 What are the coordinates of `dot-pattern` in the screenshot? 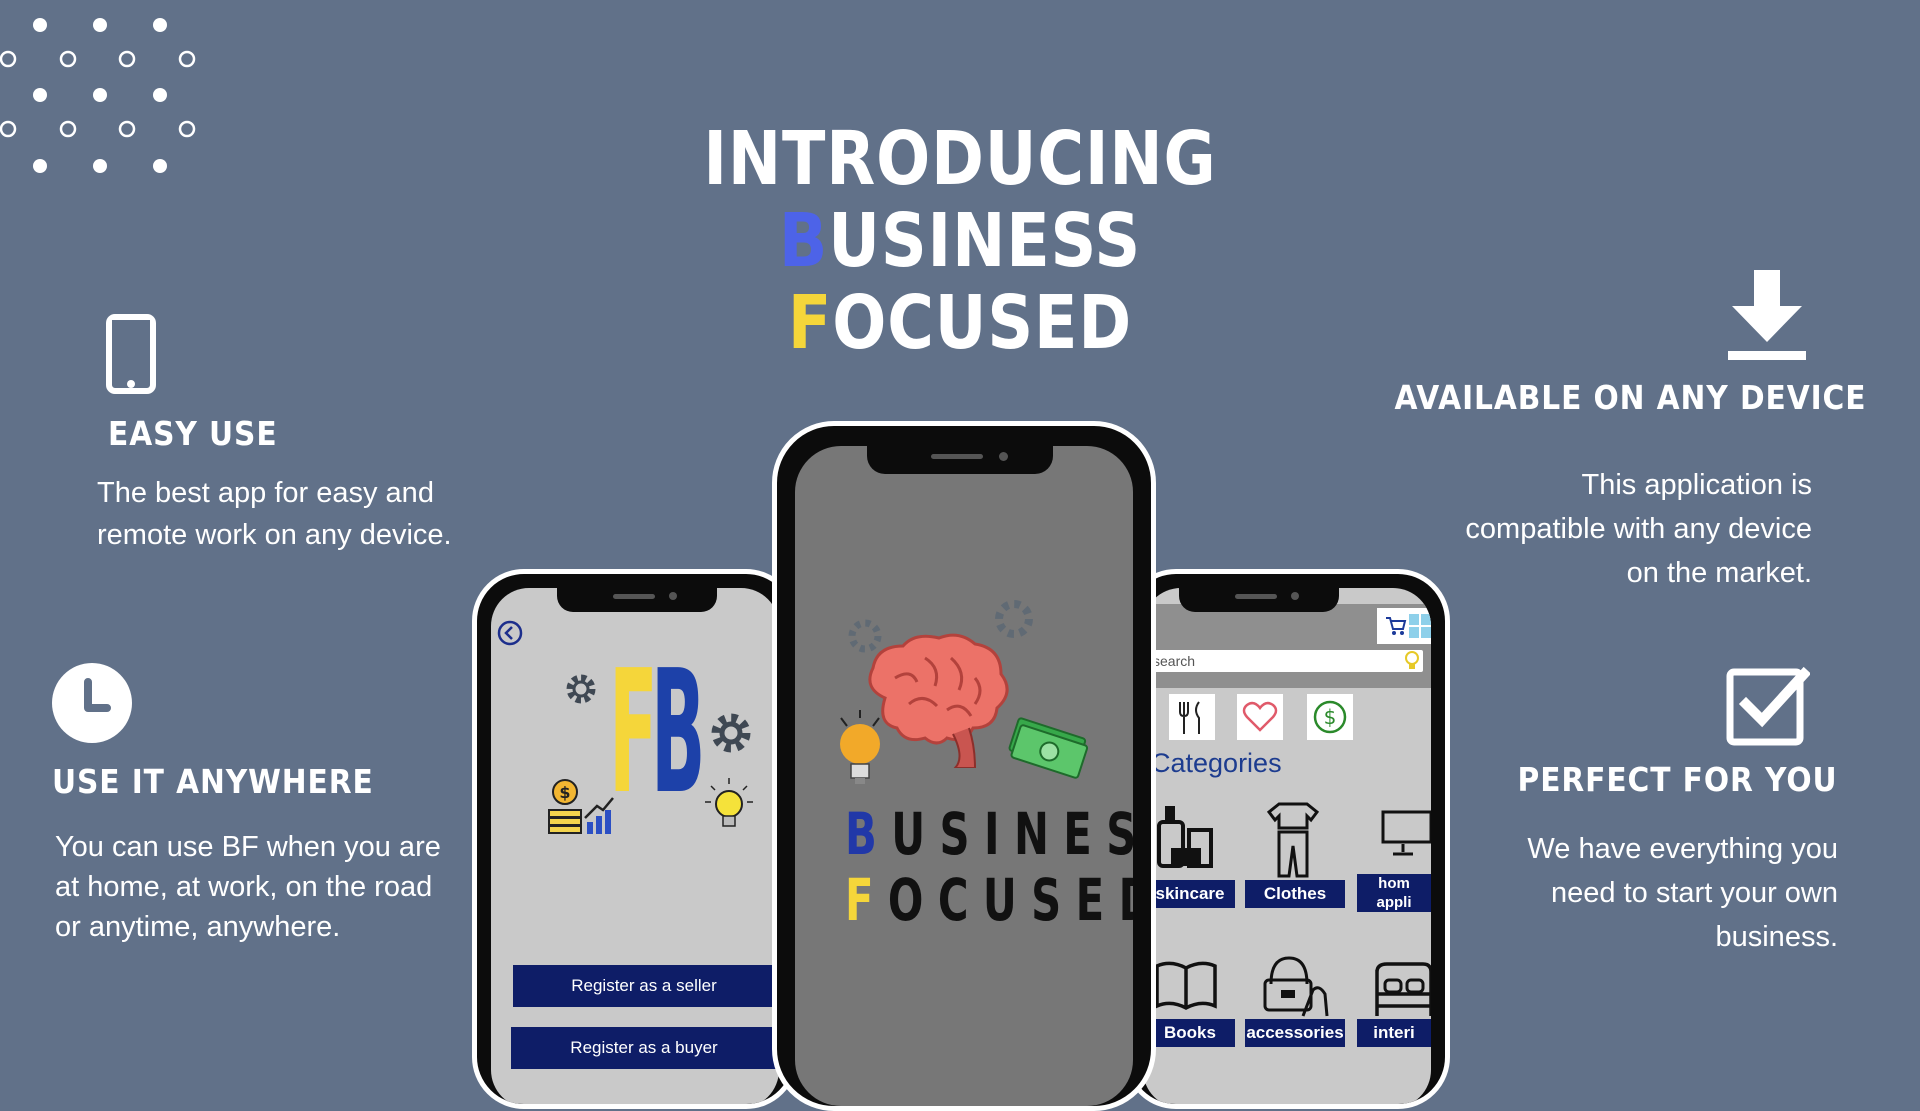 It's located at (98, 95).